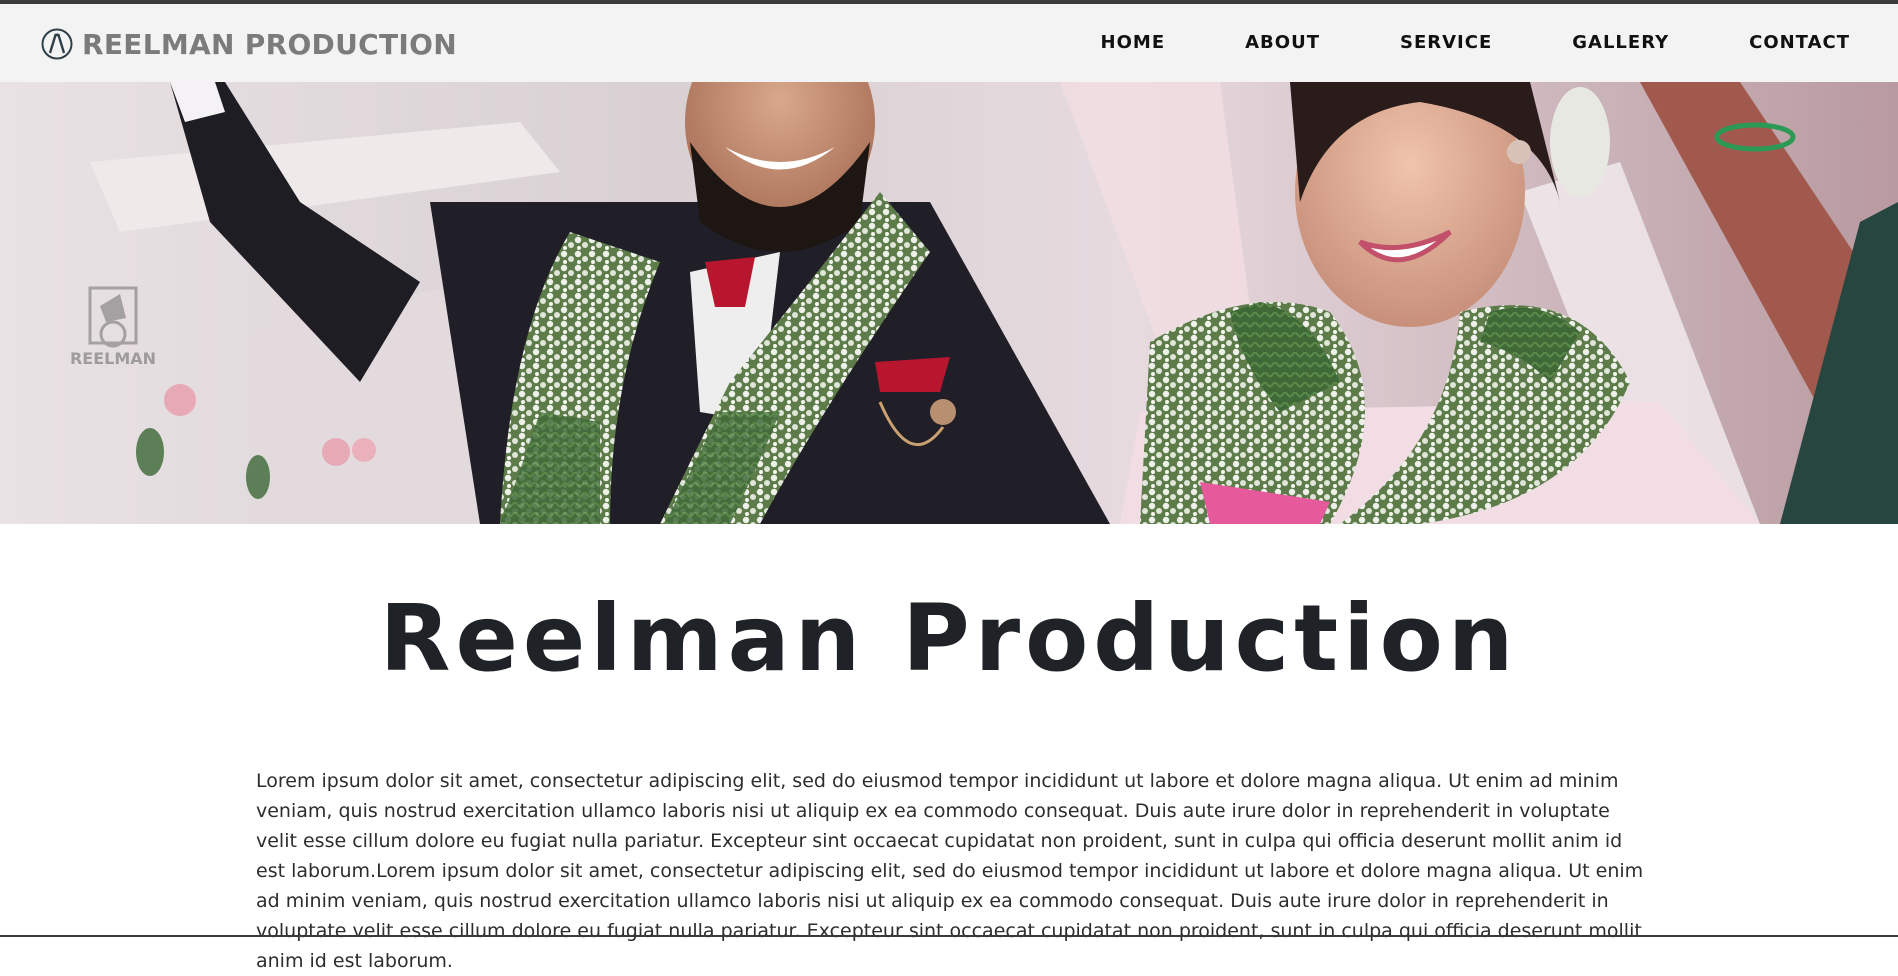 Image resolution: width=1898 pixels, height=976 pixels. What do you see at coordinates (269, 44) in the screenshot?
I see `brand-name: REELMAN PRODUCTION` at bounding box center [269, 44].